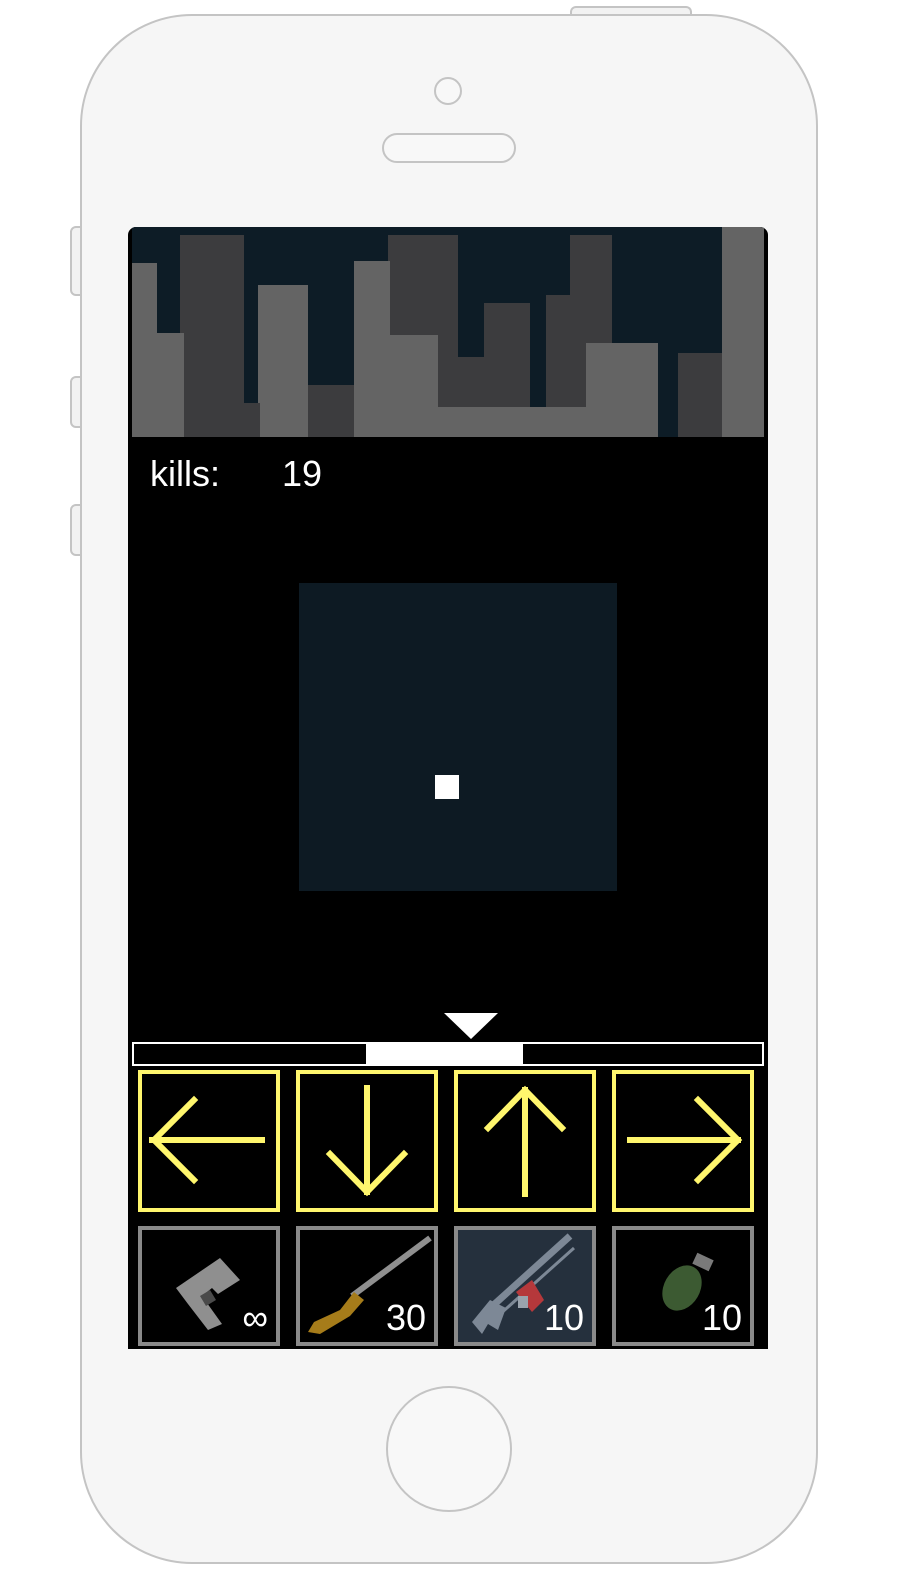 This screenshot has height=1590, width=900. Describe the element at coordinates (444, 1054) in the screenshot. I see `meter-highlight` at that location.